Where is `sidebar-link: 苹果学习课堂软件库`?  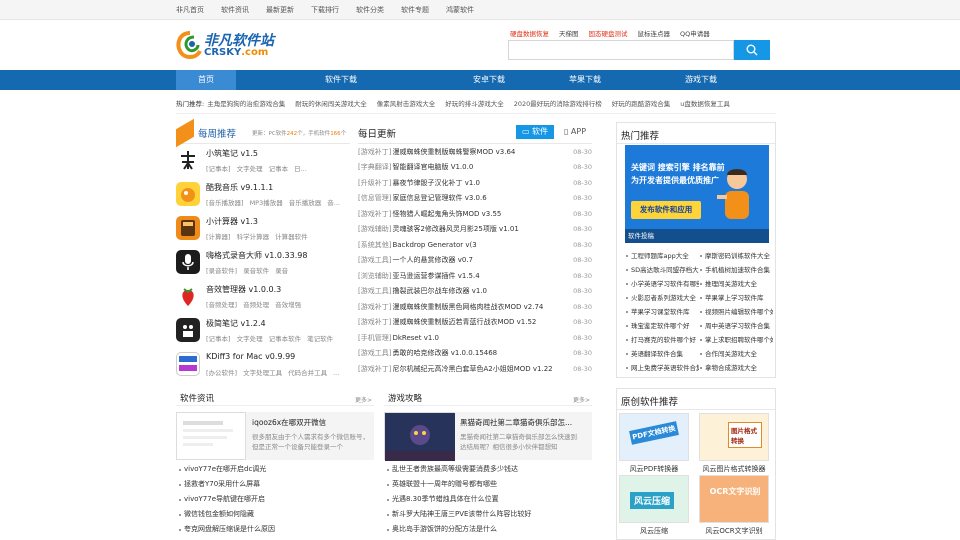
sidebar-link: 苹果学习课堂软件库 is located at coordinates (662, 312).